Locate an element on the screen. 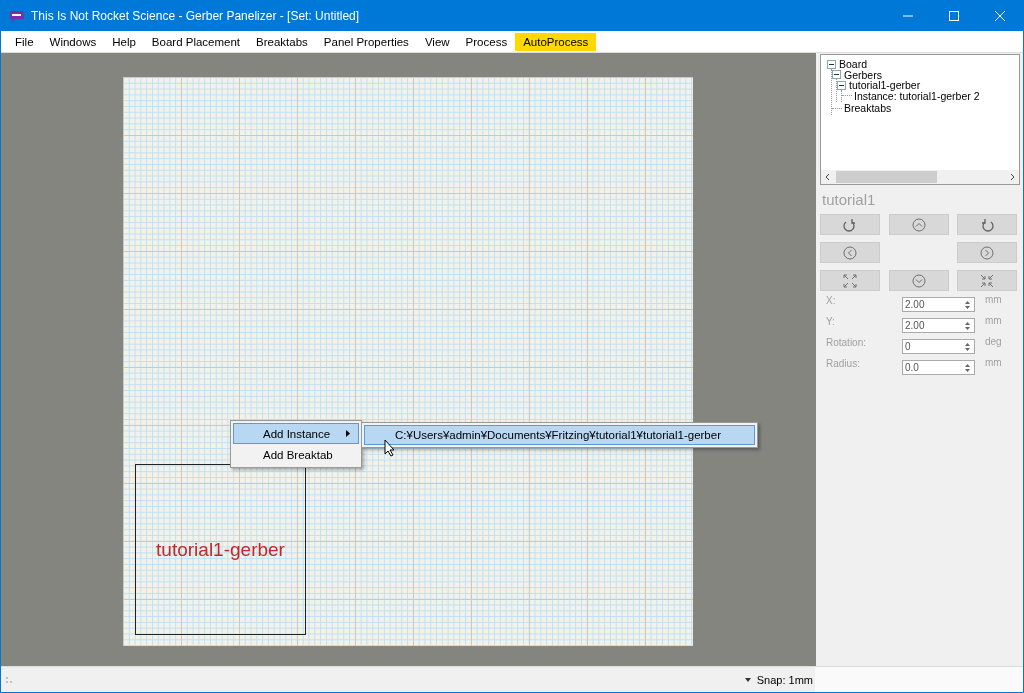  menu-item: View is located at coordinates (437, 41).